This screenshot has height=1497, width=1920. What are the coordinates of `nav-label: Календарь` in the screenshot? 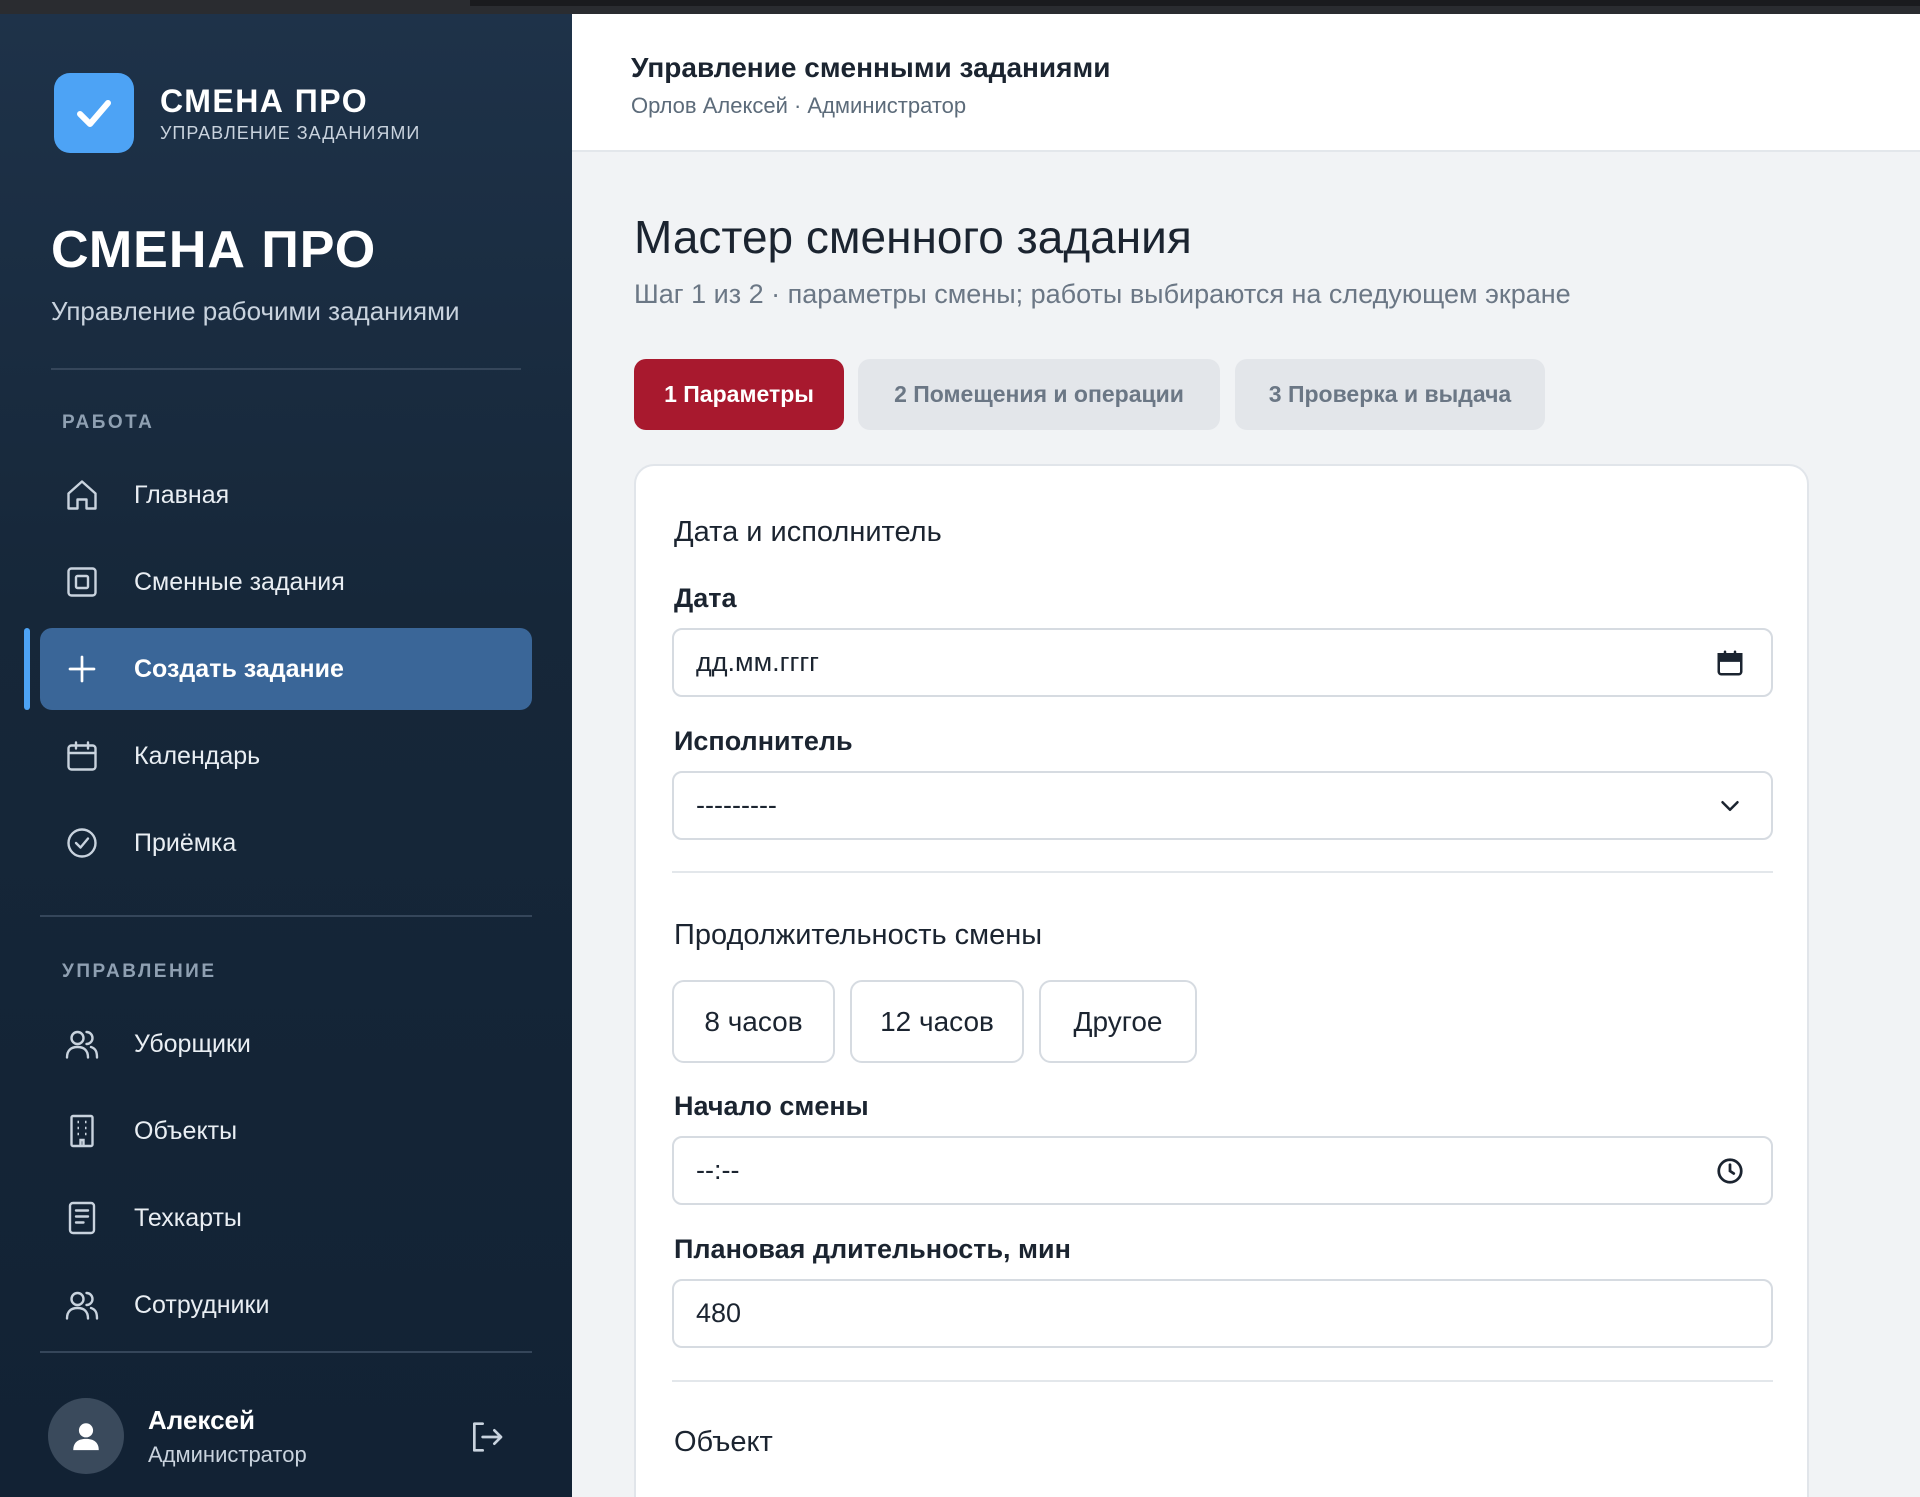 It's located at (197, 755).